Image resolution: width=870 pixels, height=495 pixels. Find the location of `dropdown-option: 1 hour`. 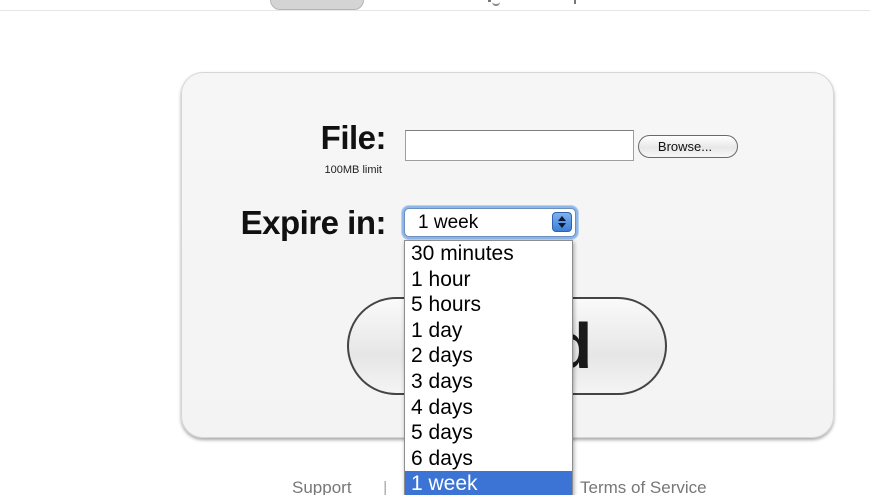

dropdown-option: 1 hour is located at coordinates (488, 280).